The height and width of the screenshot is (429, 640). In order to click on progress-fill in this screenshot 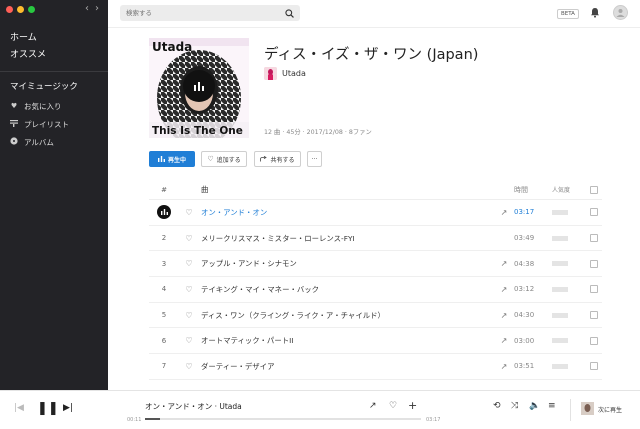, I will do `click(153, 419)`.